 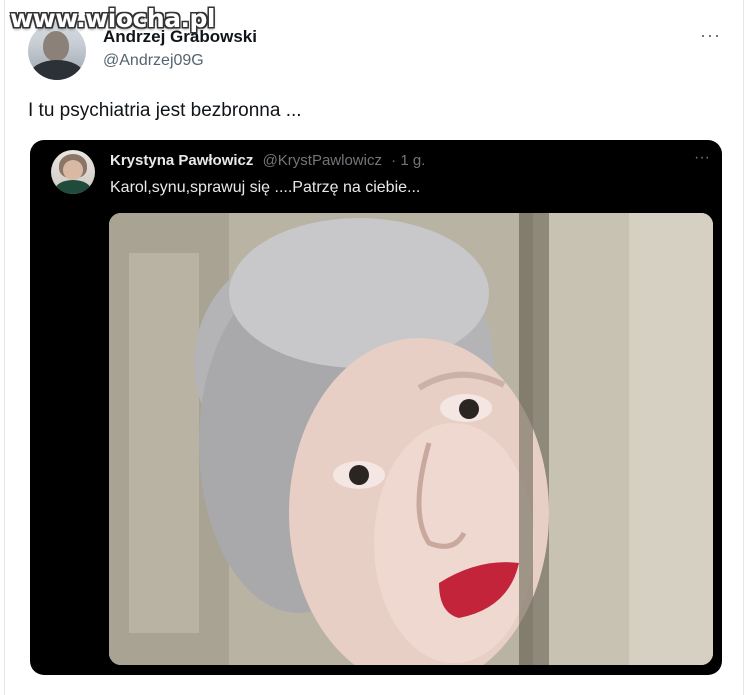 I want to click on quoted-time: · 1 g., so click(x=408, y=160).